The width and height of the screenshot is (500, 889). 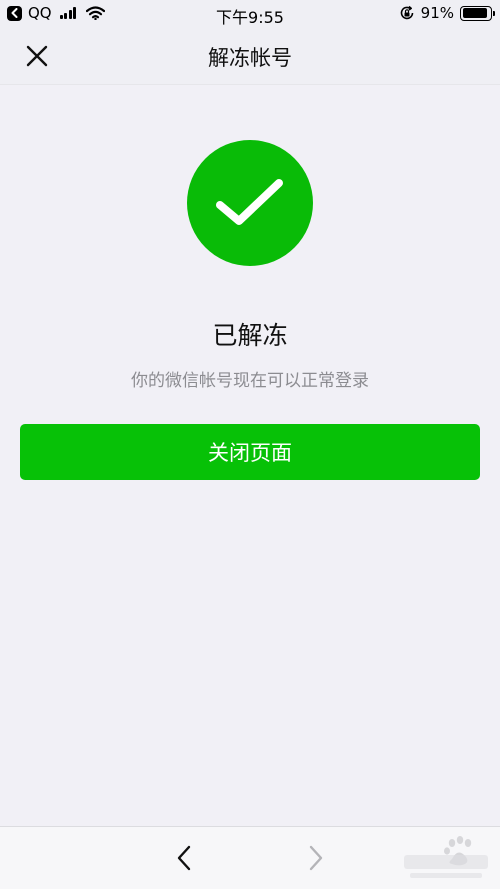 I want to click on close-page-button: 关闭页面, so click(x=250, y=452).